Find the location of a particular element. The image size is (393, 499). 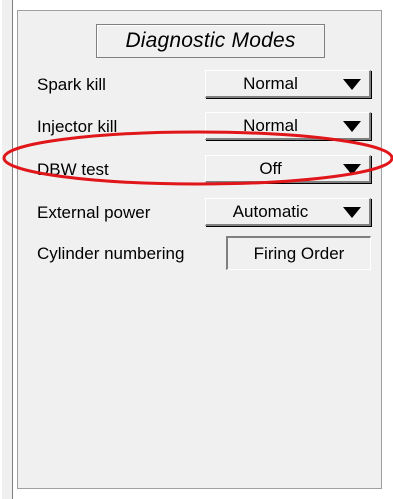

dbw-test-label: DBW test is located at coordinates (73, 169).